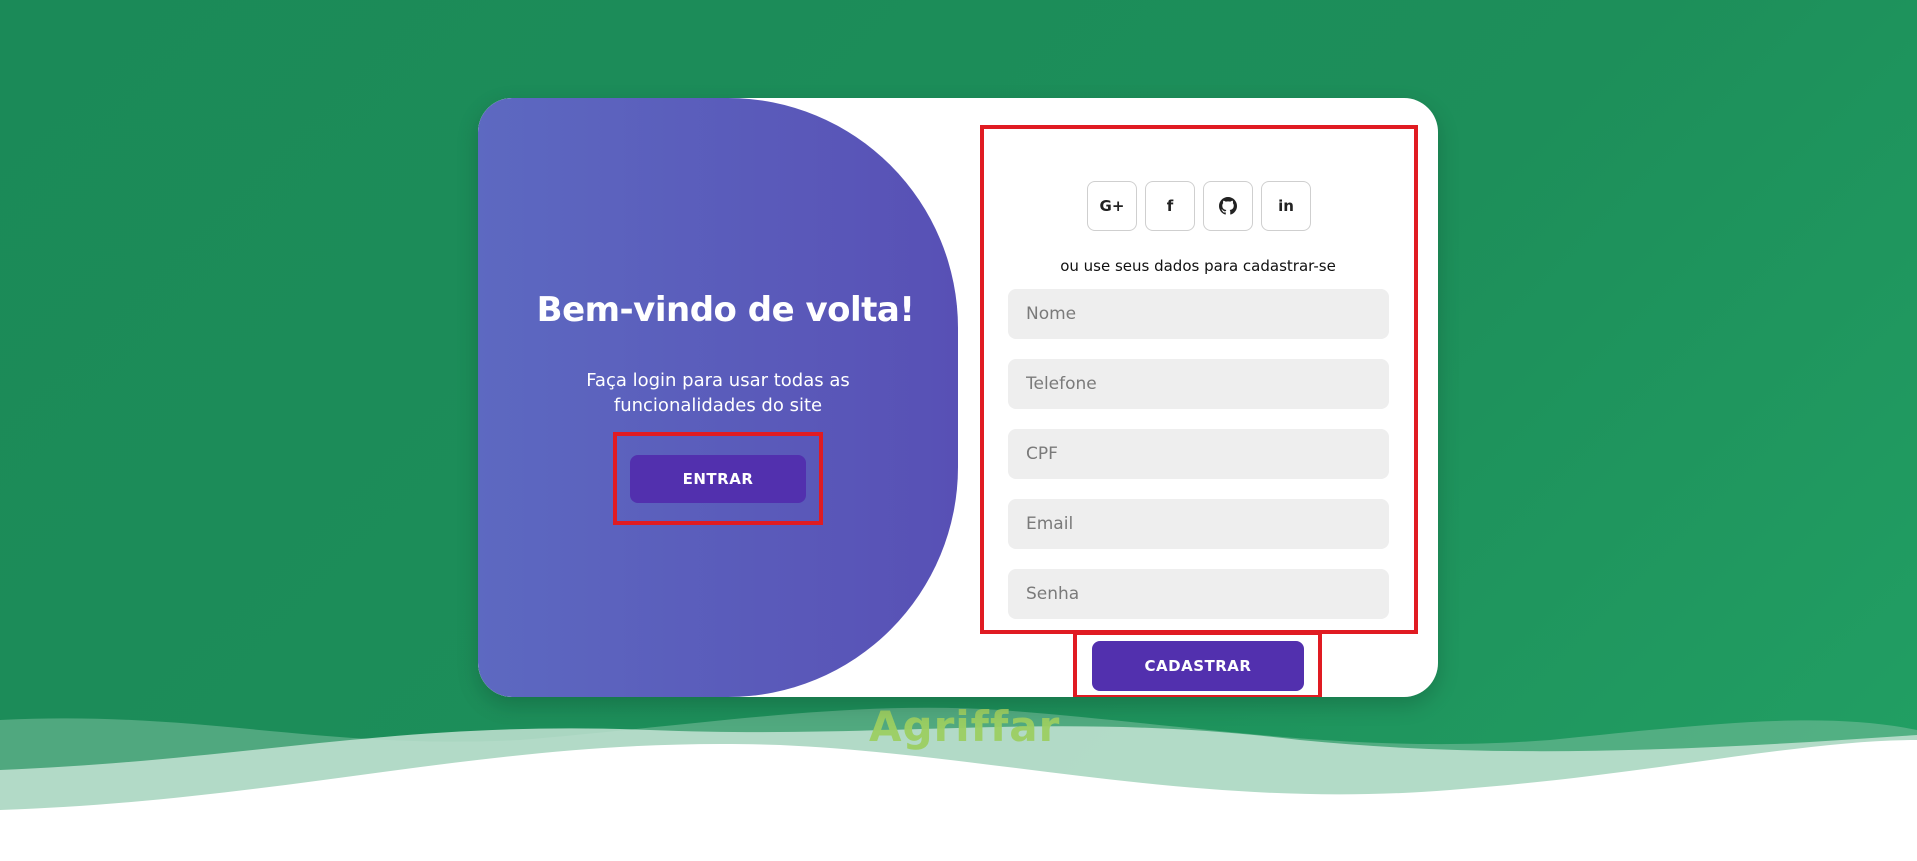 This screenshot has height=861, width=1917. What do you see at coordinates (1198, 314) in the screenshot?
I see `name-field` at bounding box center [1198, 314].